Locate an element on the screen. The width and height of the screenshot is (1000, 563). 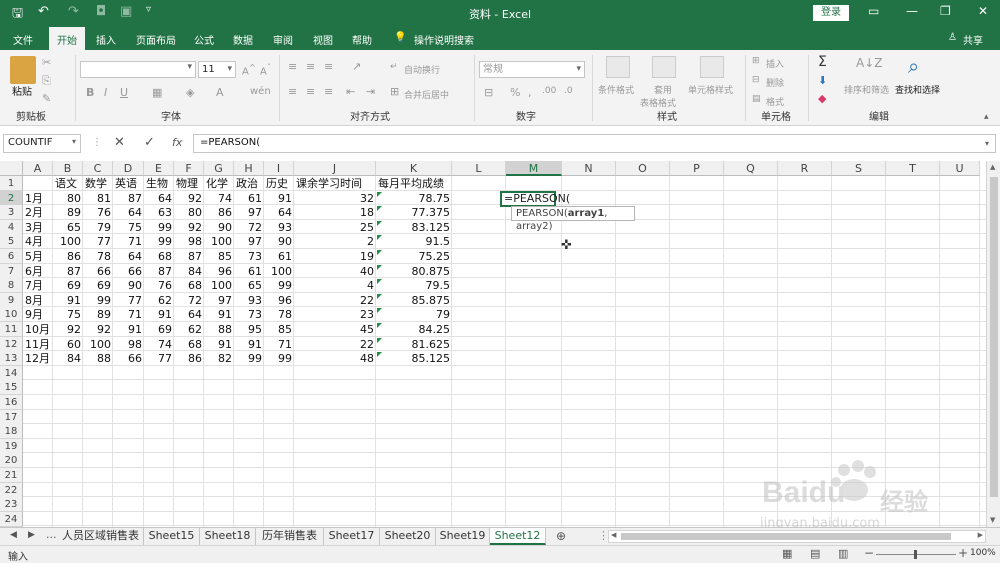
cell-j1: 课余学习时间 is located at coordinates (335, 183).